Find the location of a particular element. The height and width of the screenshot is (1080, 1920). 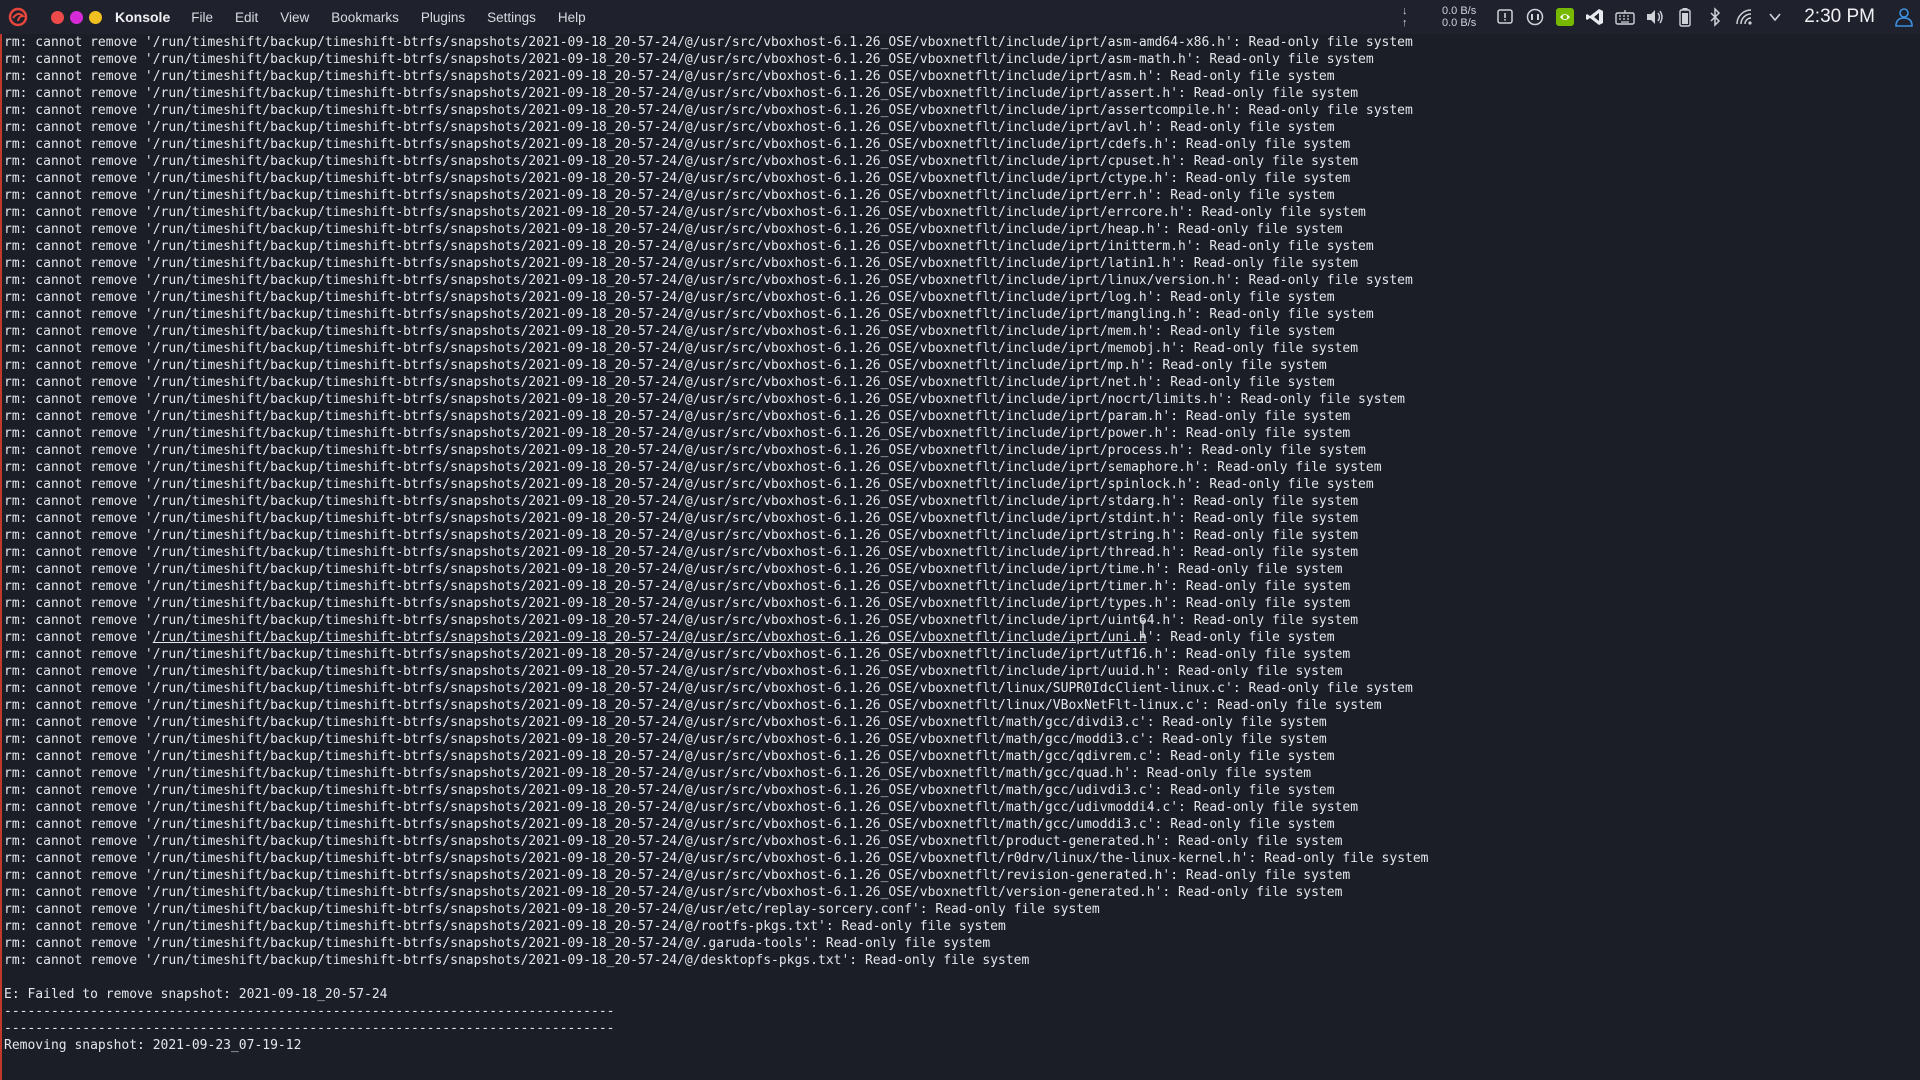

download-arrow-icon: ↓ is located at coordinates (1404, 11).